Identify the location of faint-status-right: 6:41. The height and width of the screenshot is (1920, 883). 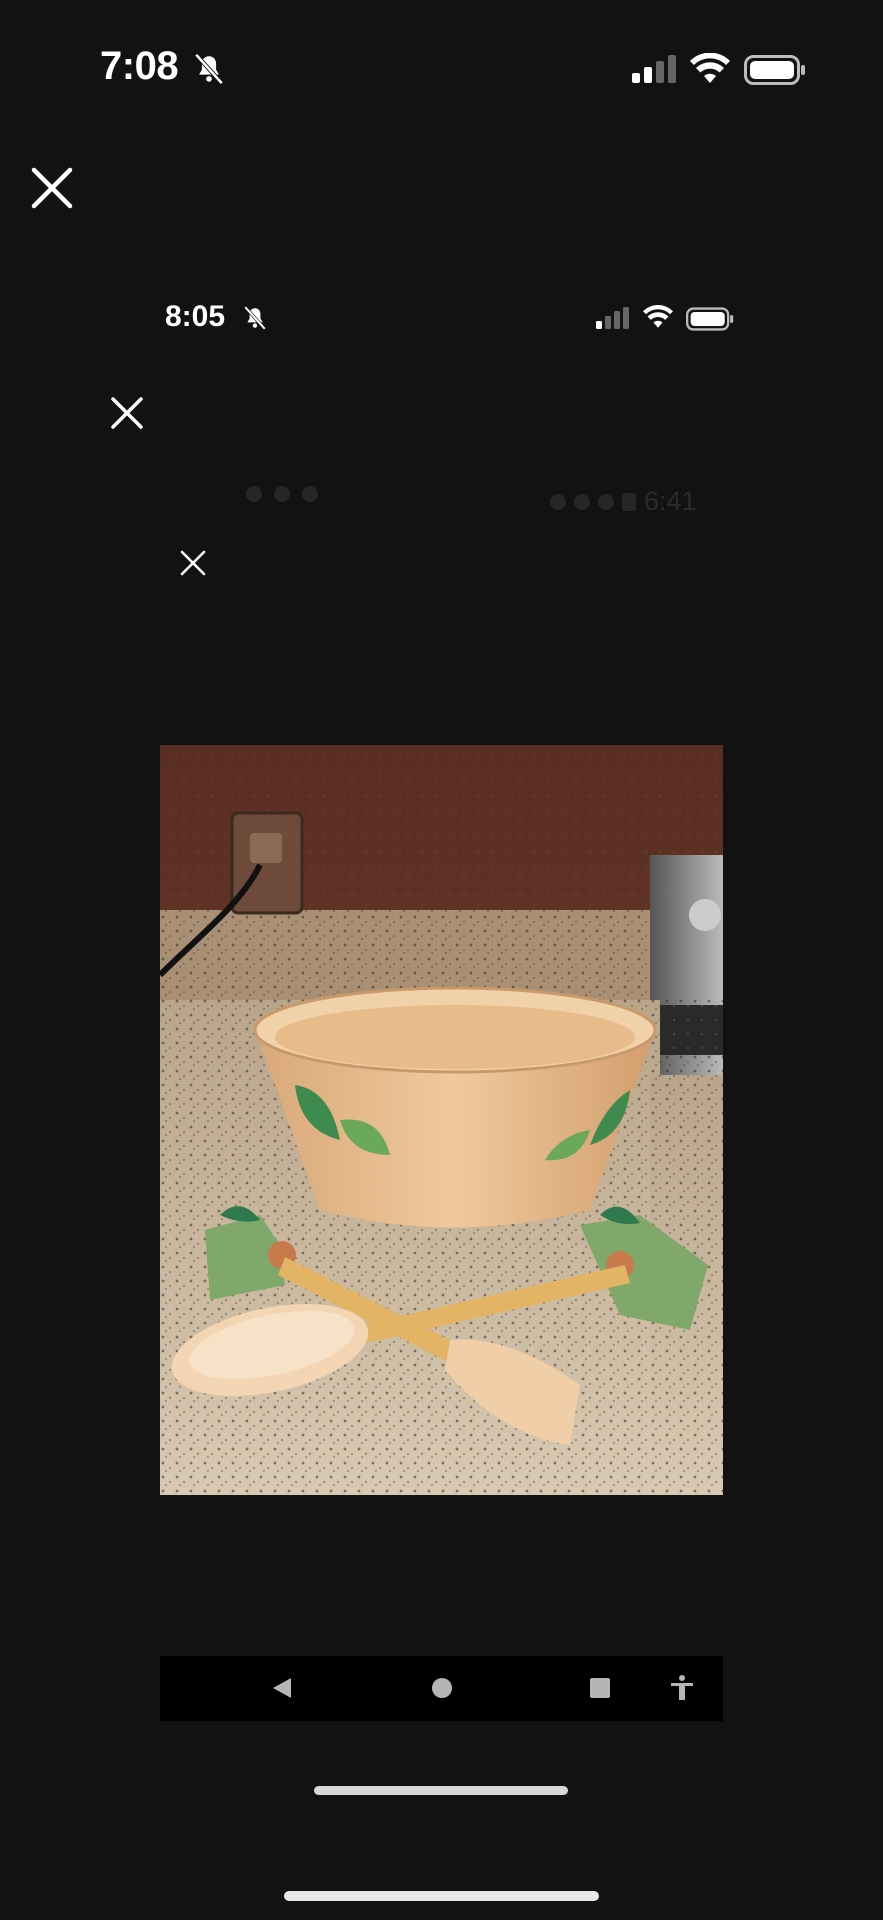
(623, 501).